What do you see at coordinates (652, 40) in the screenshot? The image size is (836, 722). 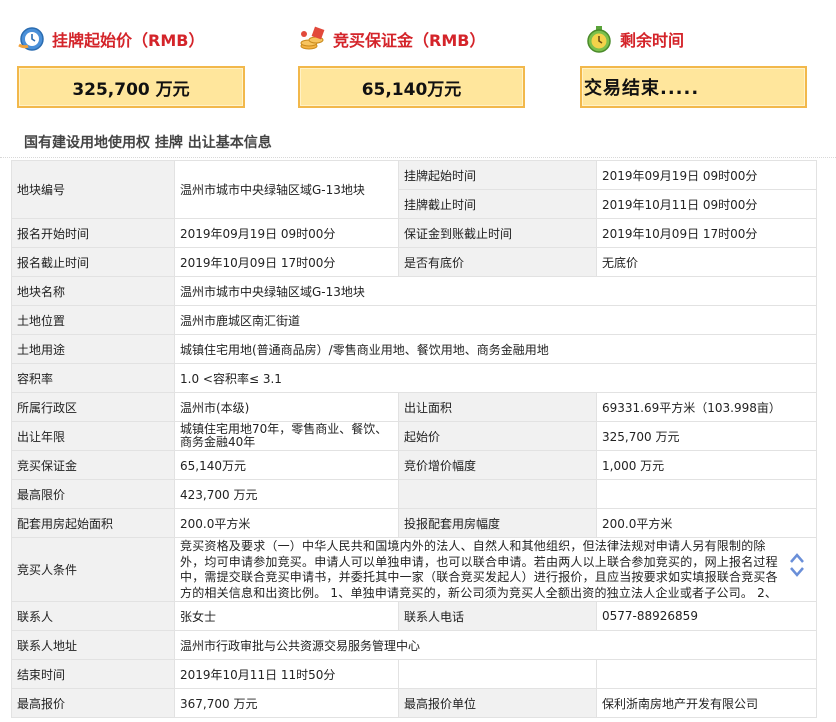 I see `remaining-label: 剩余时间` at bounding box center [652, 40].